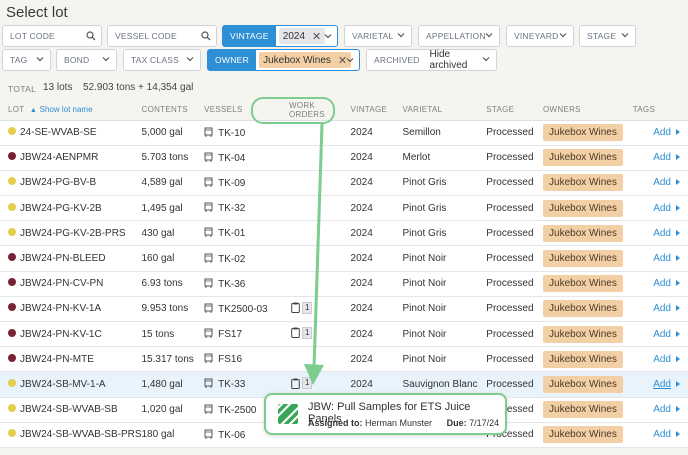 This screenshot has height=455, width=688. I want to click on lot-cell: JBW24-PG-KV-2B, so click(71, 208).